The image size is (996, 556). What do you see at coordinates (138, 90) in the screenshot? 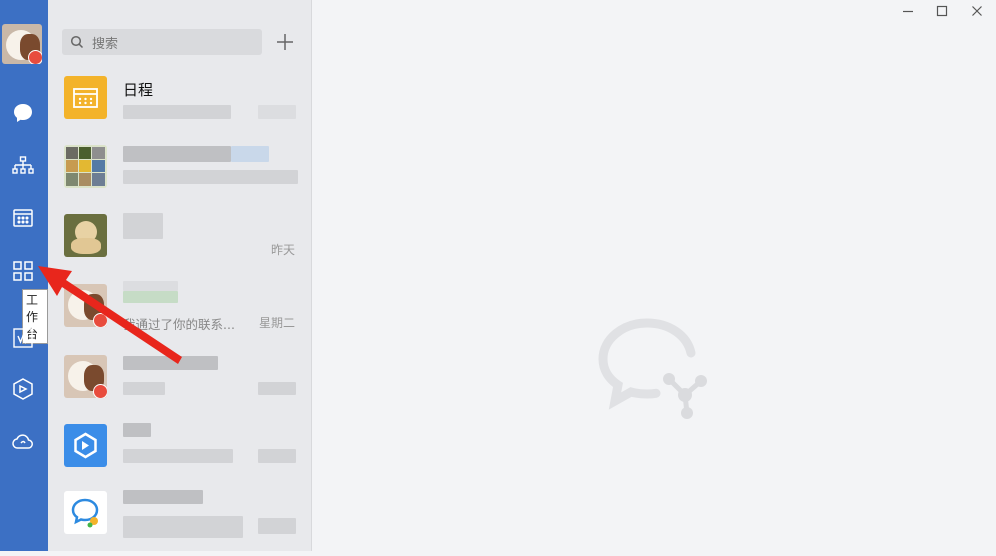
I see `conversation-title: 日程` at bounding box center [138, 90].